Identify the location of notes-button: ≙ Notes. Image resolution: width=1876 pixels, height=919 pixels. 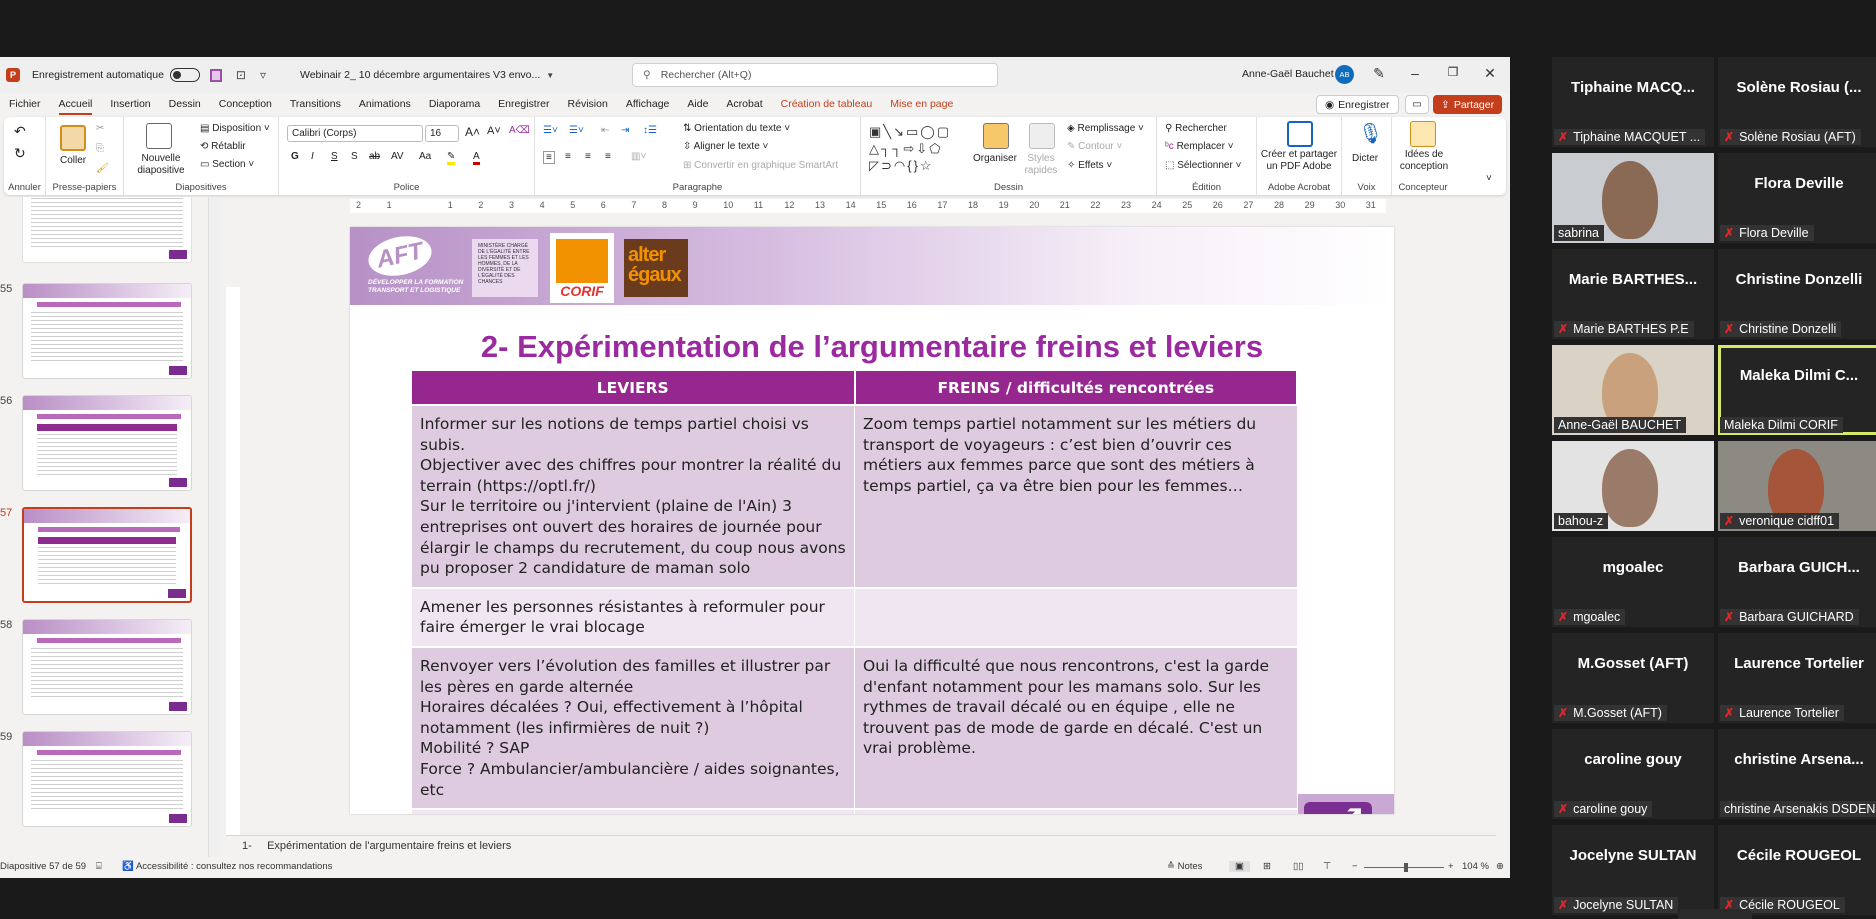
(1184, 866).